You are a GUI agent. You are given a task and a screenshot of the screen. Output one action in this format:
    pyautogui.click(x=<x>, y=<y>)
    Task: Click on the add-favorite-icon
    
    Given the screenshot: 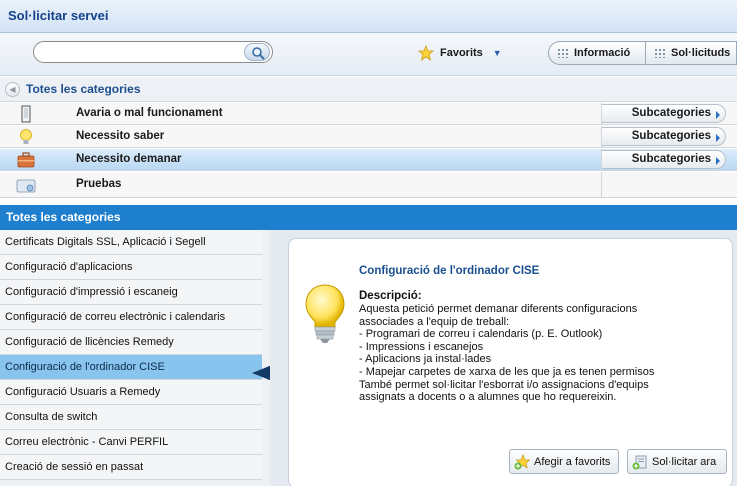 What is the action you would take?
    pyautogui.click(x=522, y=461)
    